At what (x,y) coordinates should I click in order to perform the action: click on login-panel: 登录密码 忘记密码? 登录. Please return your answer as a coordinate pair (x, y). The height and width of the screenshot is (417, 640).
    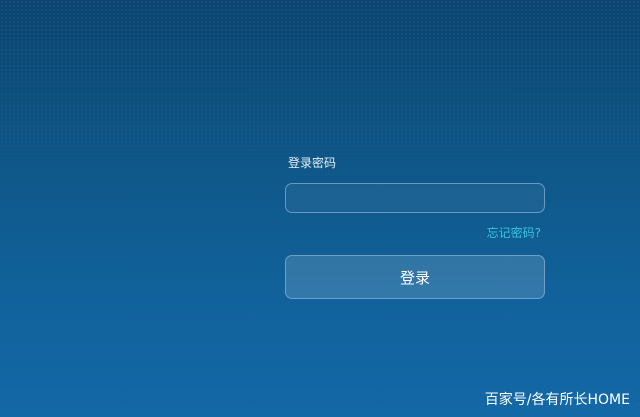
    Looking at the image, I should click on (415, 226).